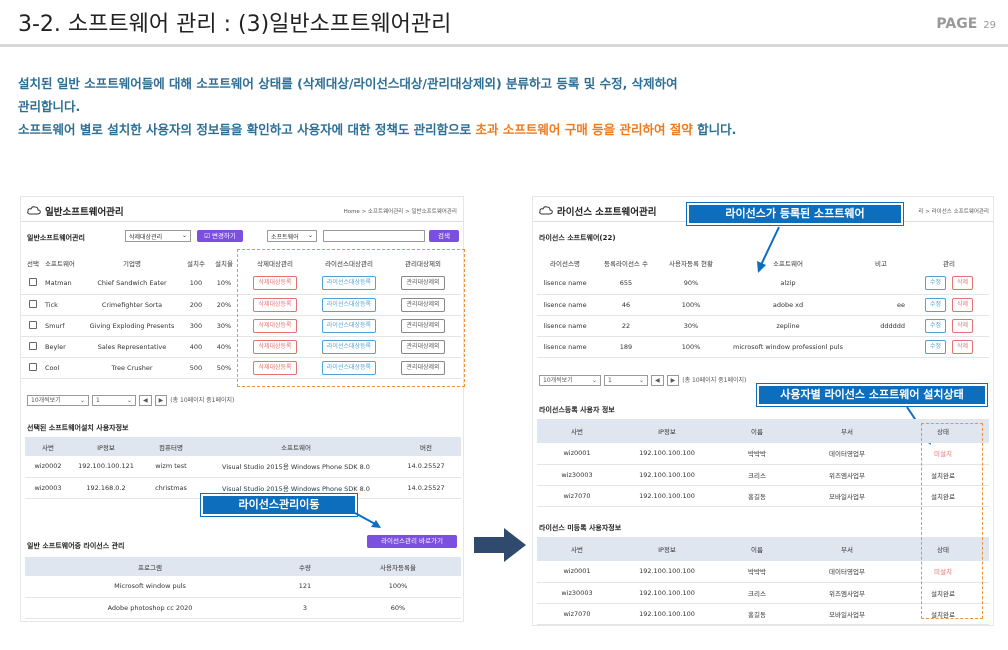 The width and height of the screenshot is (1008, 650). What do you see at coordinates (691, 347) in the screenshot?
I see `table-cell: 100%` at bounding box center [691, 347].